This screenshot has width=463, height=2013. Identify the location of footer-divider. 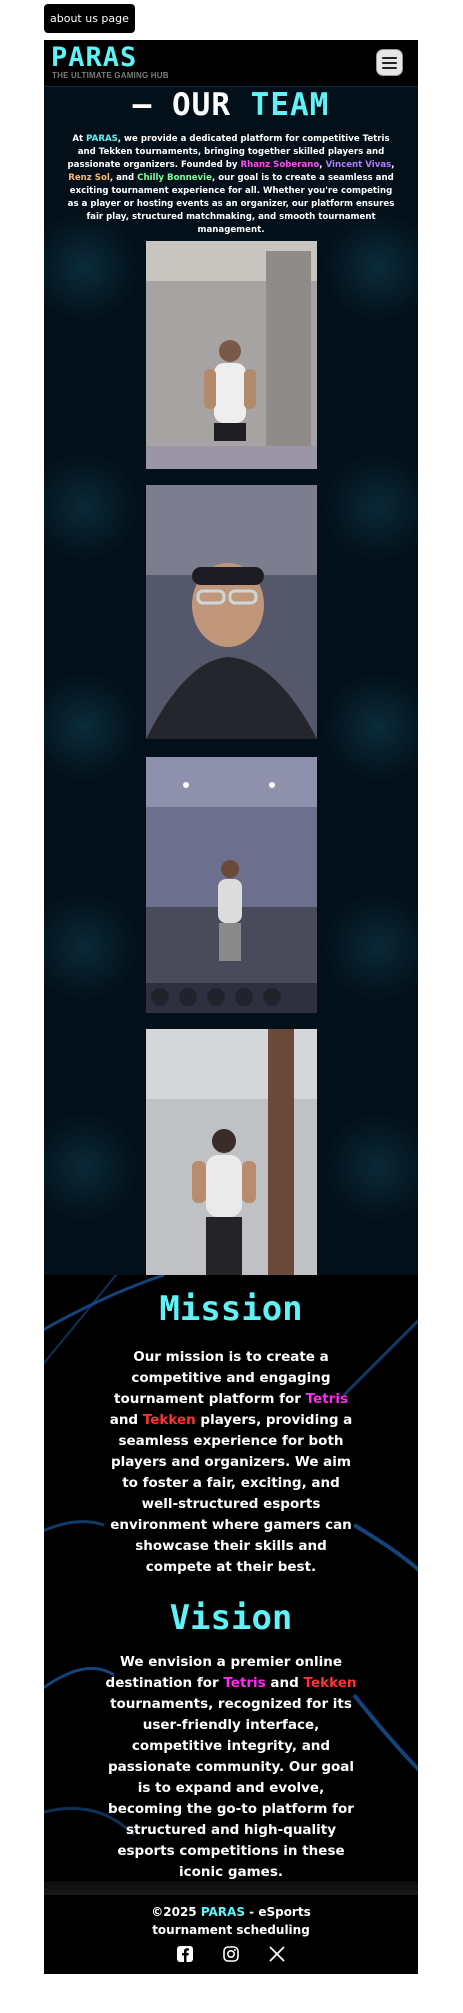
(231, 1888).